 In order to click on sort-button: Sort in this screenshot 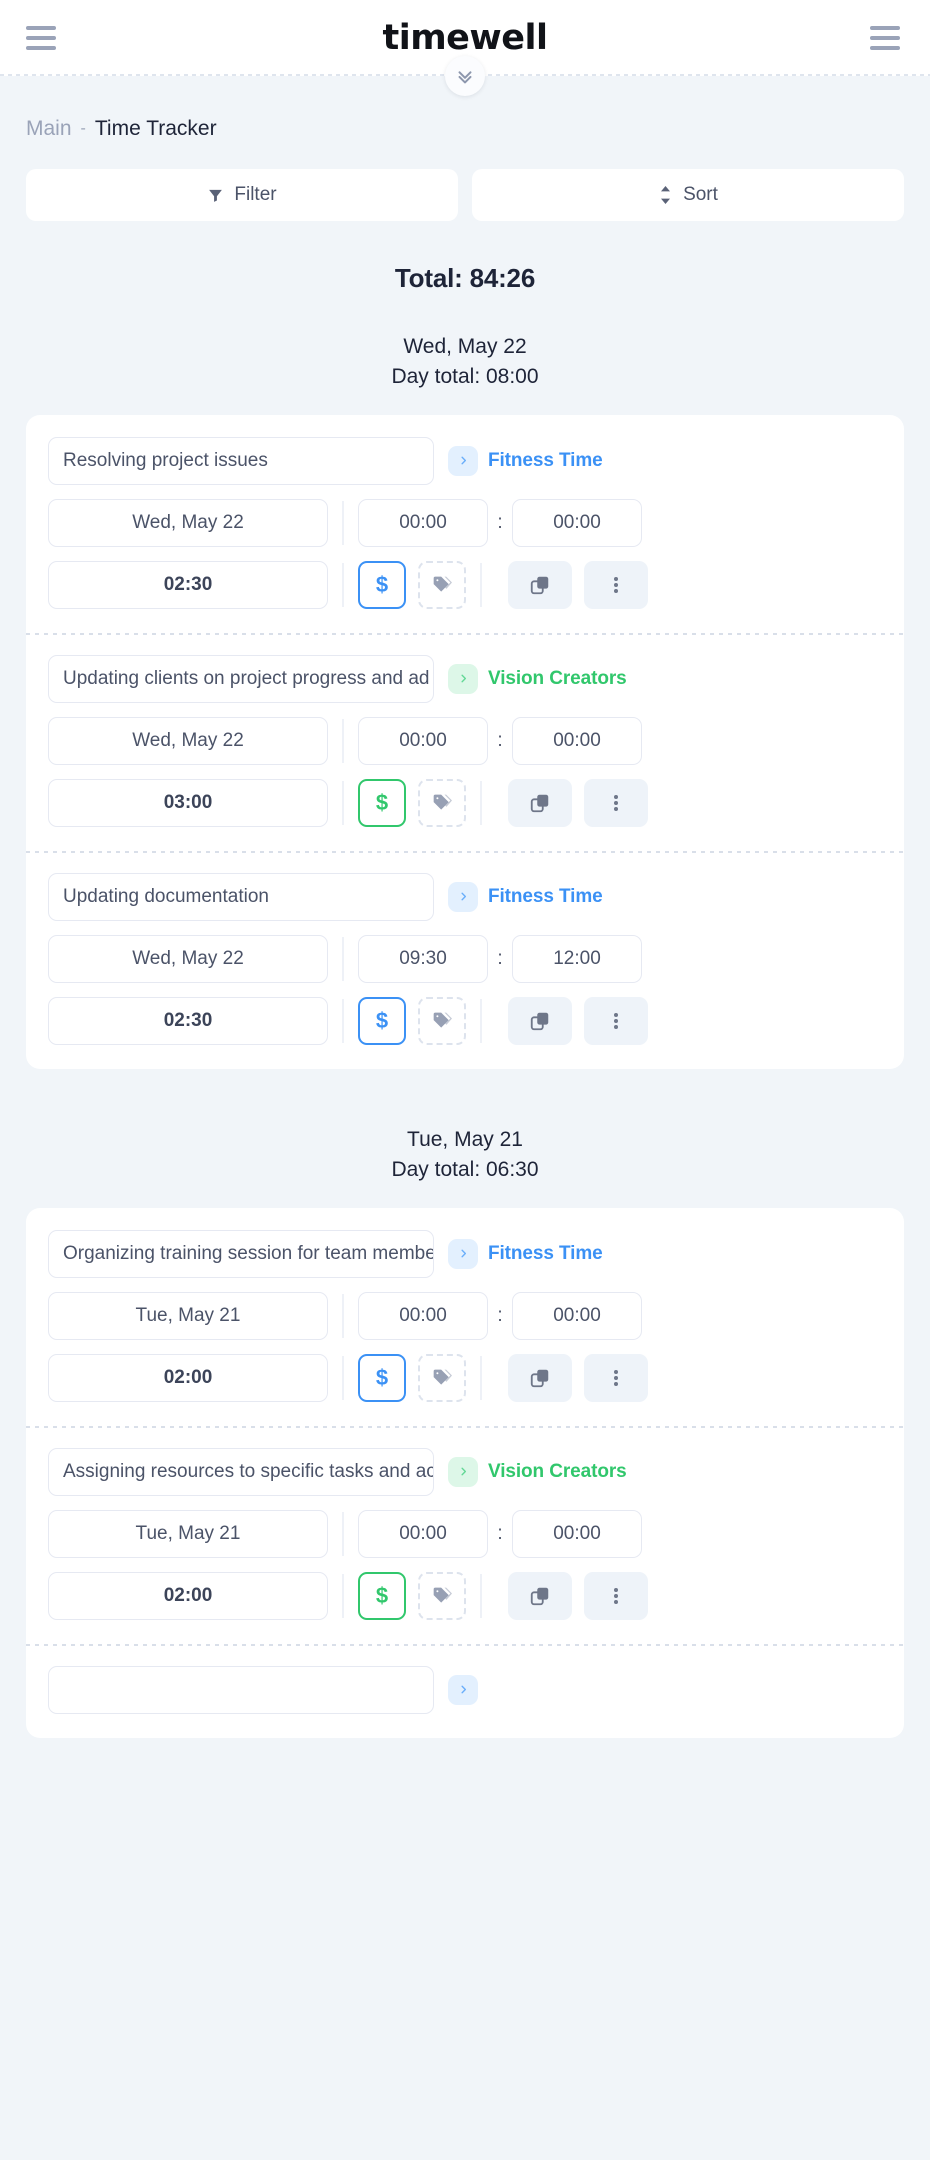, I will do `click(688, 195)`.